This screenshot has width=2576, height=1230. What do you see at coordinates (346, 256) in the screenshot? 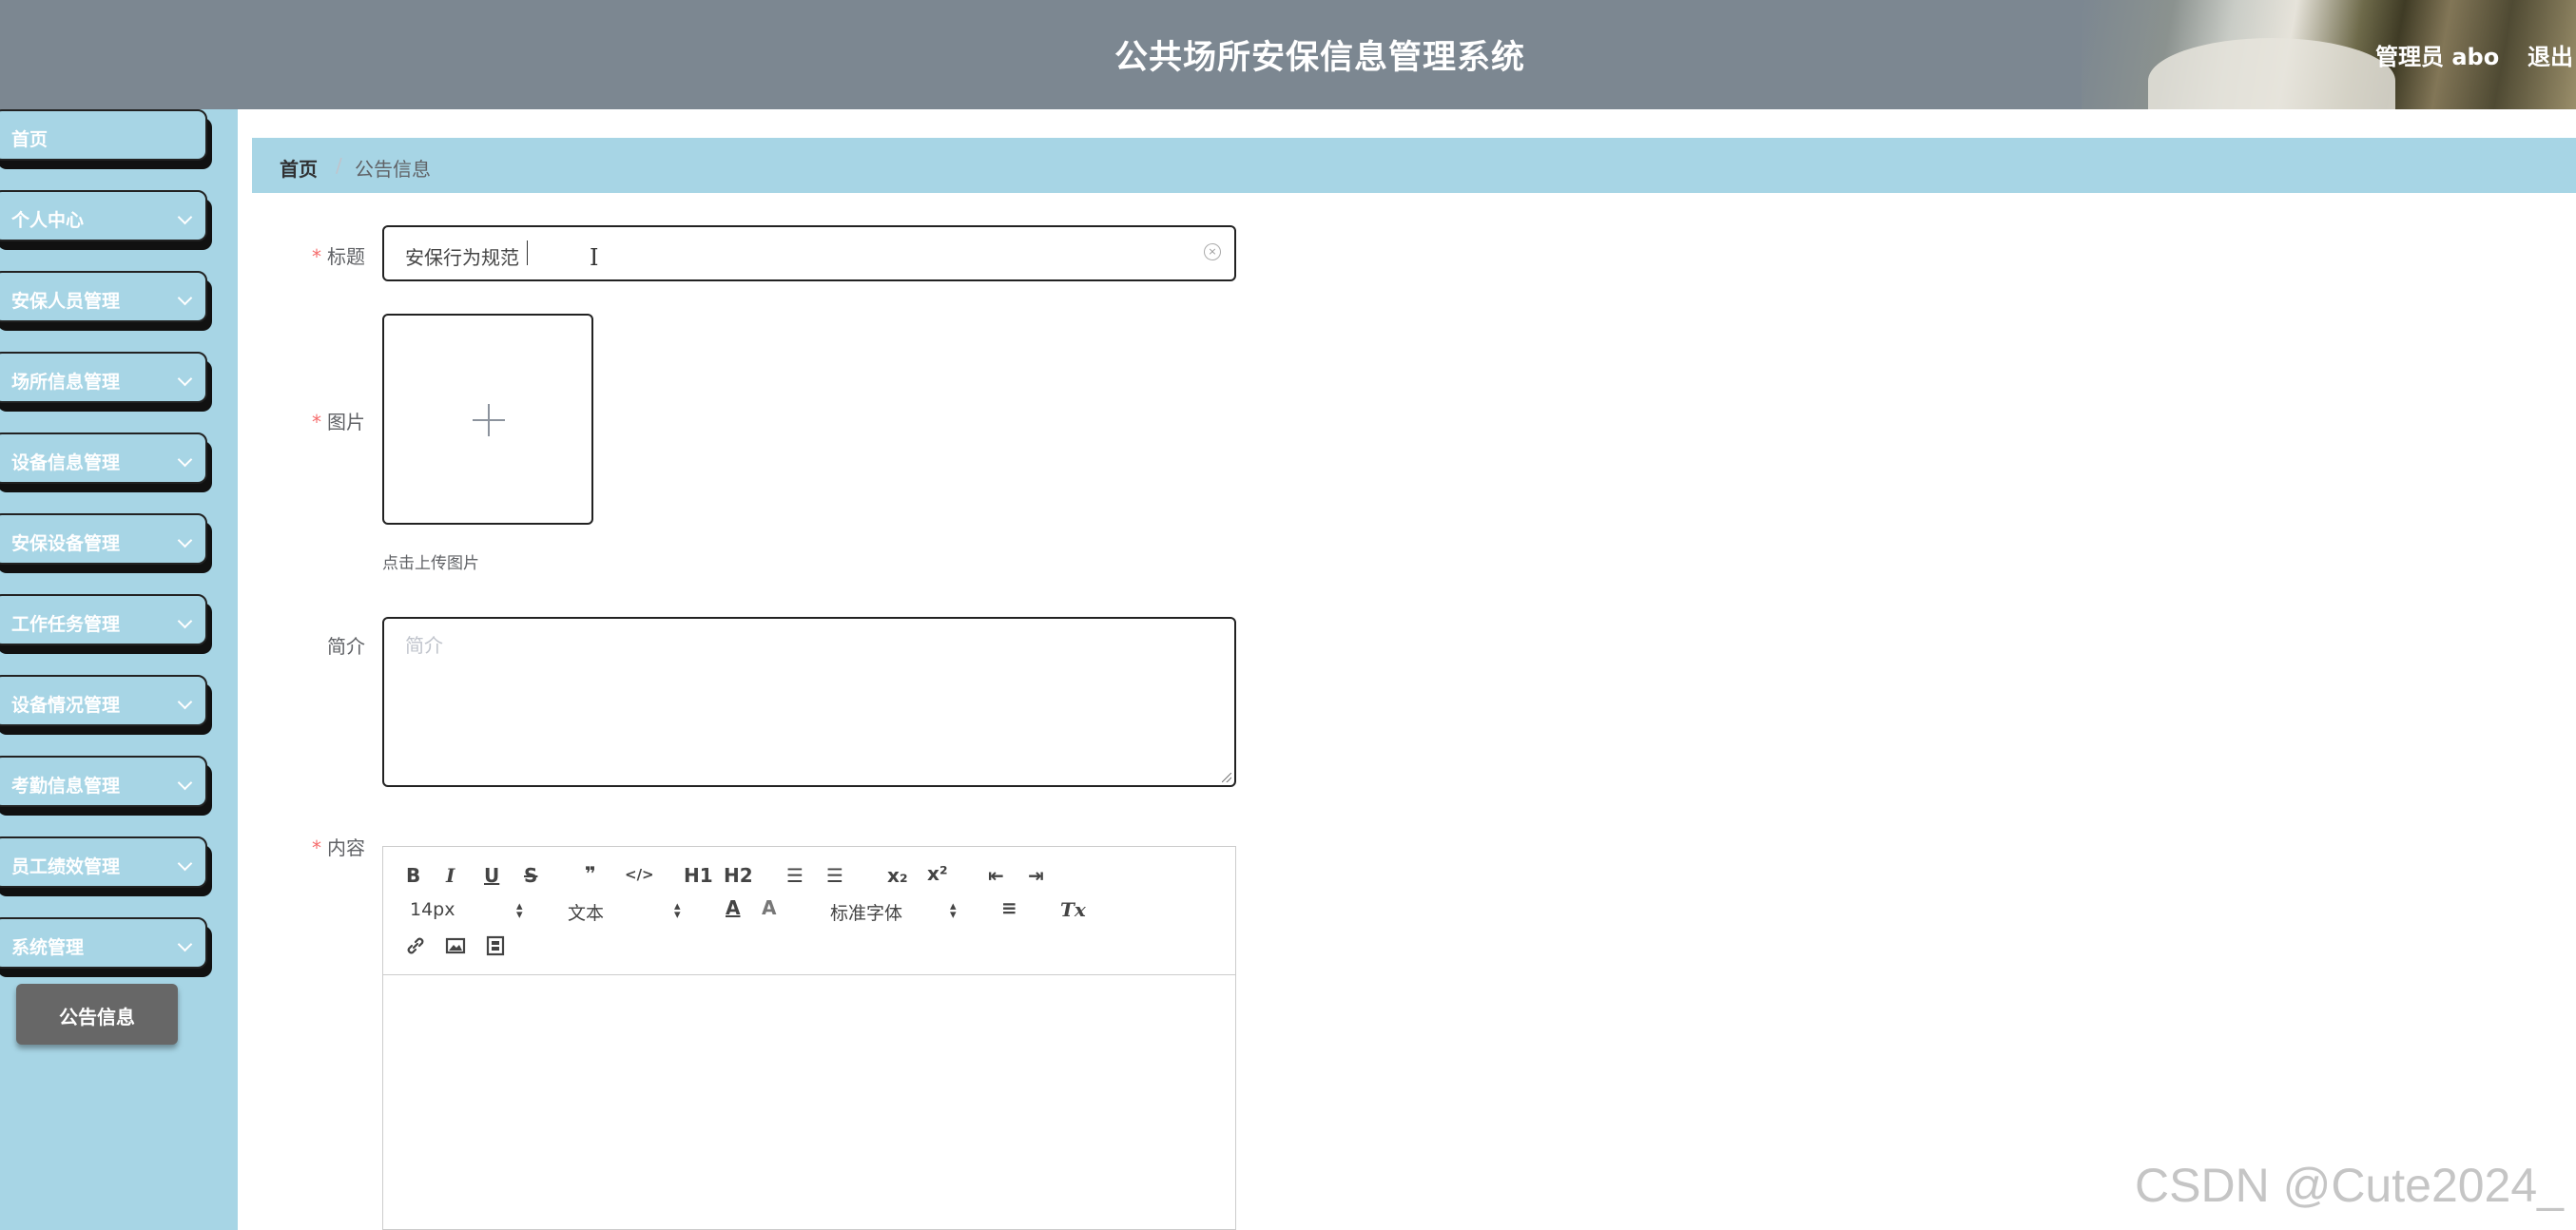
I see `title-label-text: 标题` at bounding box center [346, 256].